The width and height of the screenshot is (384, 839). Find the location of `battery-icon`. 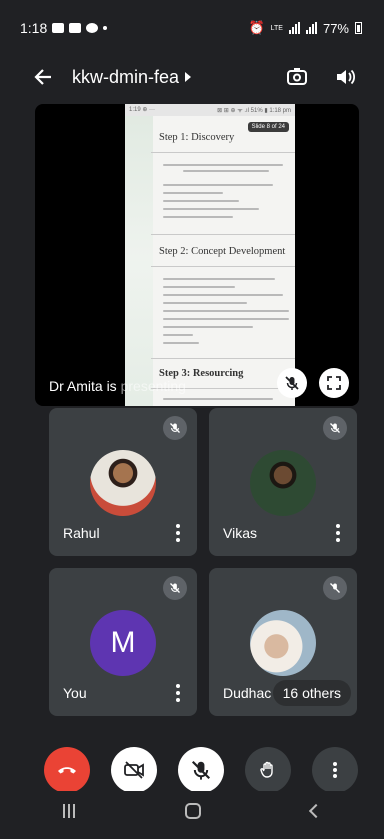

battery-icon is located at coordinates (358, 28).